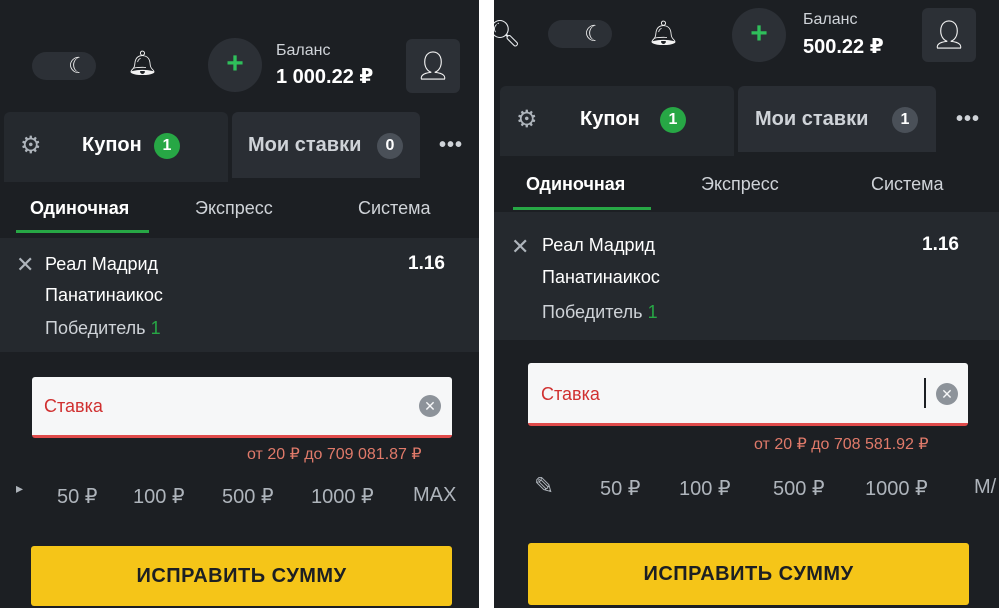 The image size is (999, 608). What do you see at coordinates (843, 47) in the screenshot?
I see `balance-value: 500.22 ₽` at bounding box center [843, 47].